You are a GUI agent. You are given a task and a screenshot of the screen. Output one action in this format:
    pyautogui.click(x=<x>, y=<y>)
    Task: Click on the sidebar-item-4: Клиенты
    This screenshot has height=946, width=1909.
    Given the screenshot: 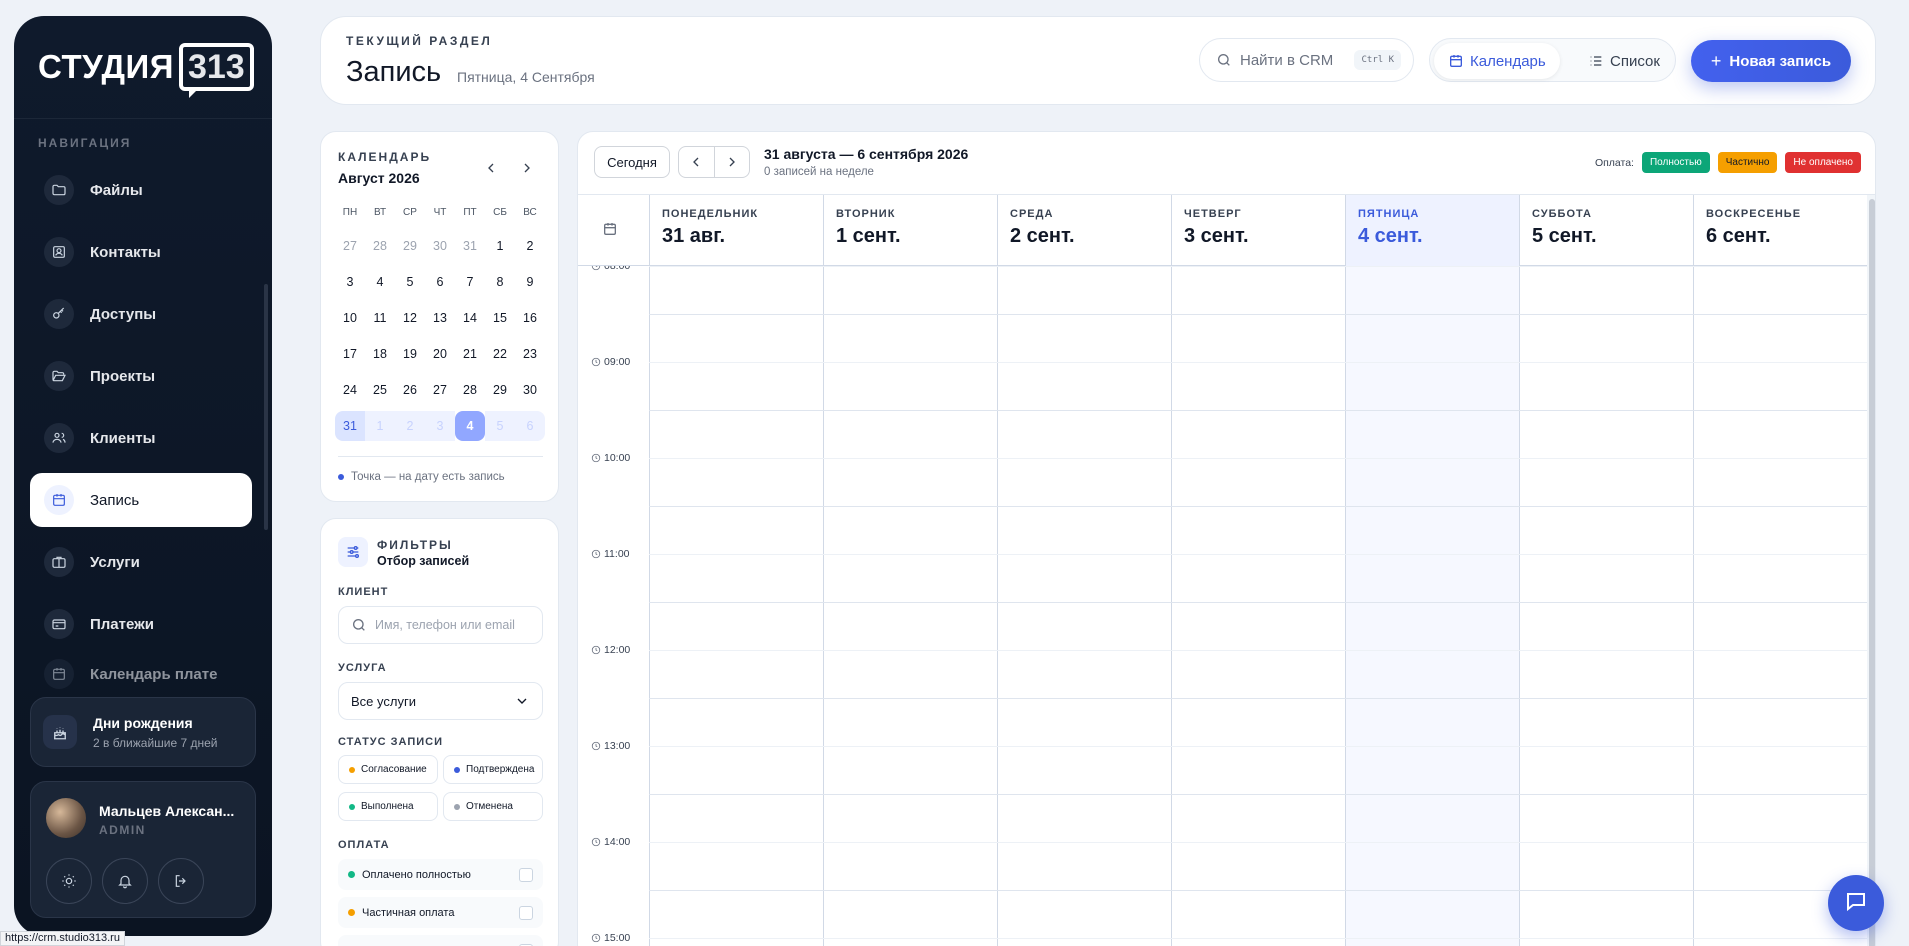 What is the action you would take?
    pyautogui.click(x=141, y=438)
    